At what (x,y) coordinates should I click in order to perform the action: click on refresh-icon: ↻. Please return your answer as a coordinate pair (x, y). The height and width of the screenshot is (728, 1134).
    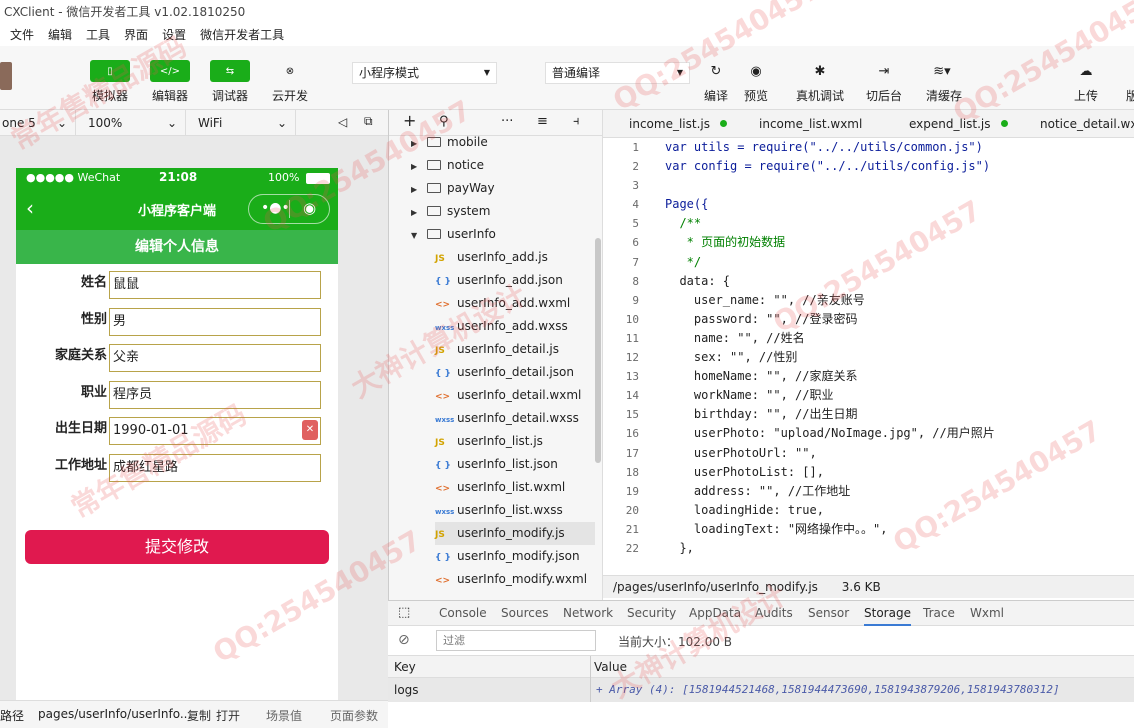
    Looking at the image, I should click on (716, 71).